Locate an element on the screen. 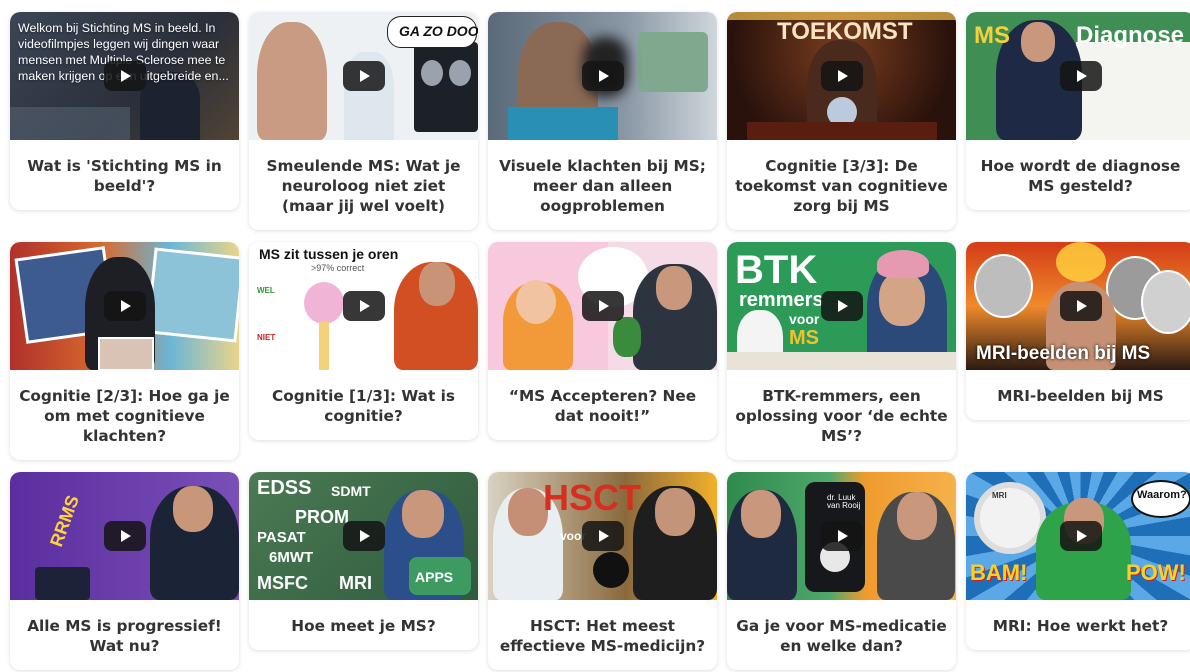 This screenshot has width=1190, height=672. video-thumbnail: RRMS is located at coordinates (124, 536).